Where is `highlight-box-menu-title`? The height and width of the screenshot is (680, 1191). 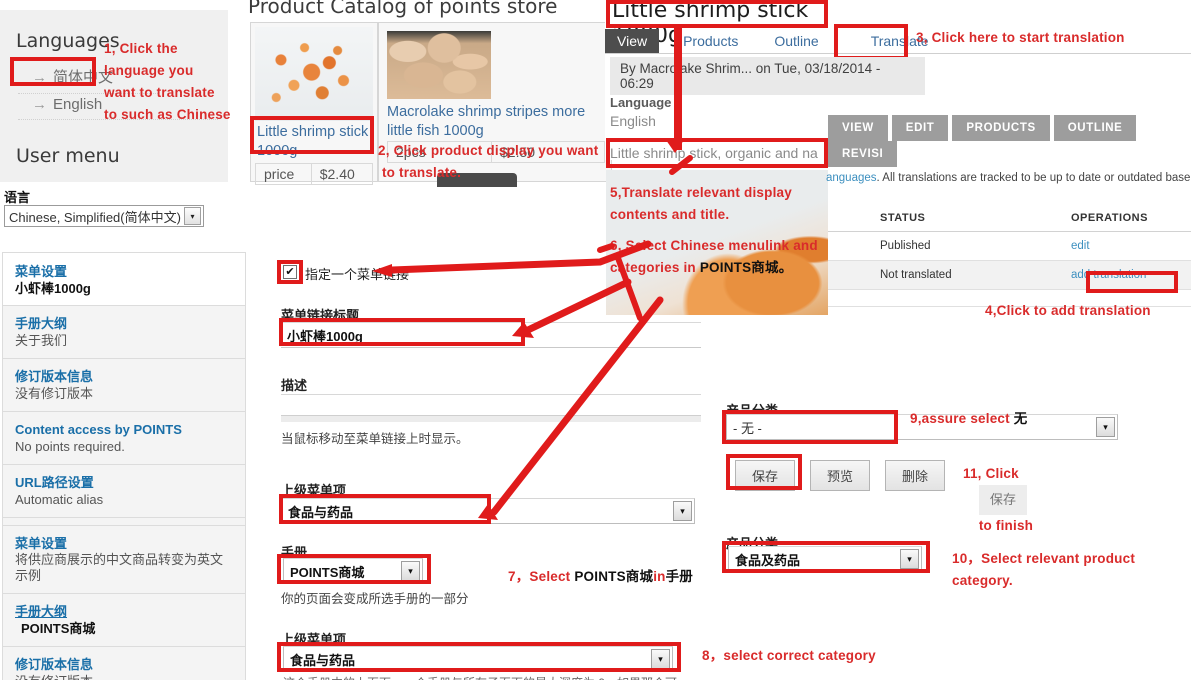
highlight-box-menu-title is located at coordinates (402, 332).